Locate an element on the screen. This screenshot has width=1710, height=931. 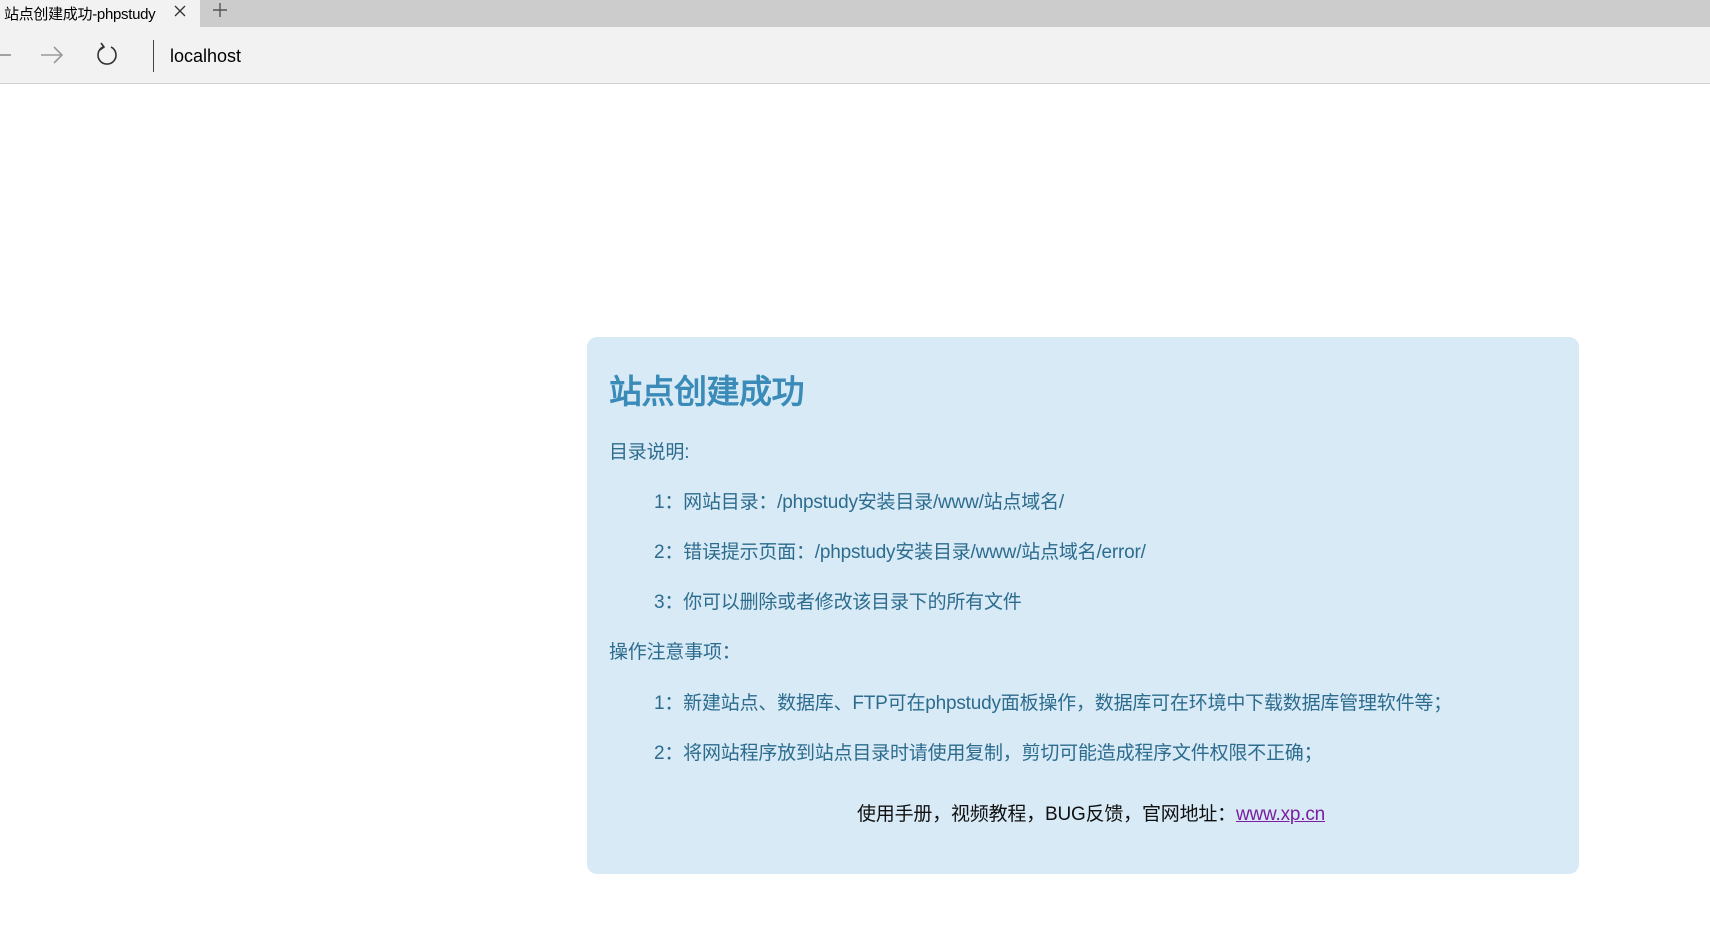
tab-strip: 站点创建成功-phpstudy is located at coordinates (855, 13).